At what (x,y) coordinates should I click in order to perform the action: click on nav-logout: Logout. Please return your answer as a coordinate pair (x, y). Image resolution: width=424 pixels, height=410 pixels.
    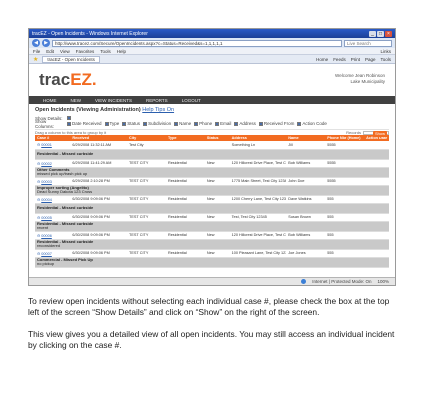
    Looking at the image, I should click on (191, 100).